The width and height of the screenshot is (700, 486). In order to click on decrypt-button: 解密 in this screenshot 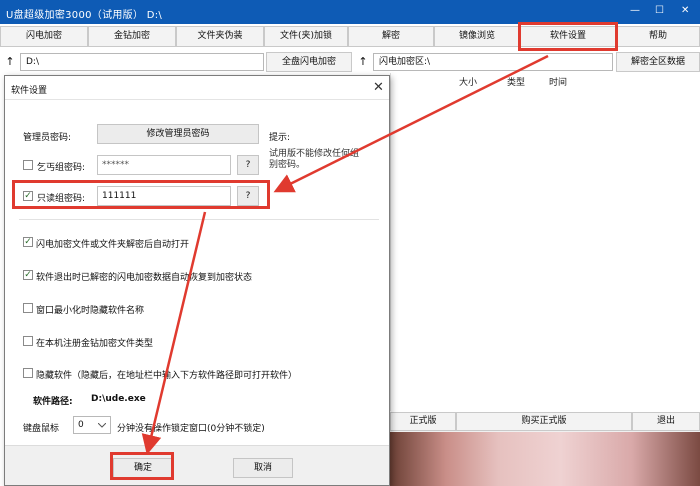, I will do `click(391, 36)`.